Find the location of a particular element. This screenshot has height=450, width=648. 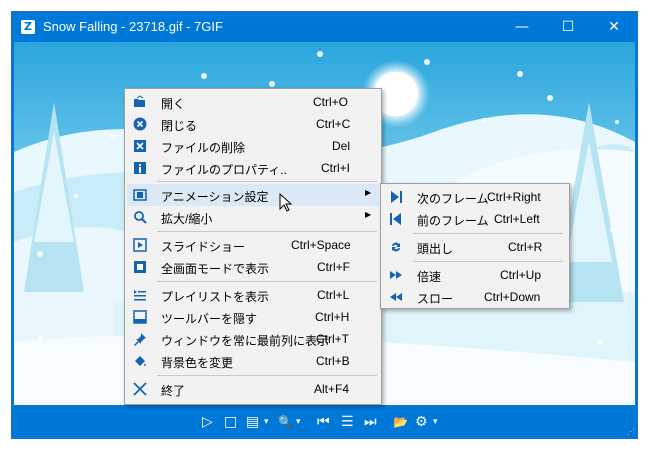

menu-item-hide-toolbar: ツールバーを隠す Ctrl+H is located at coordinates (253, 317).